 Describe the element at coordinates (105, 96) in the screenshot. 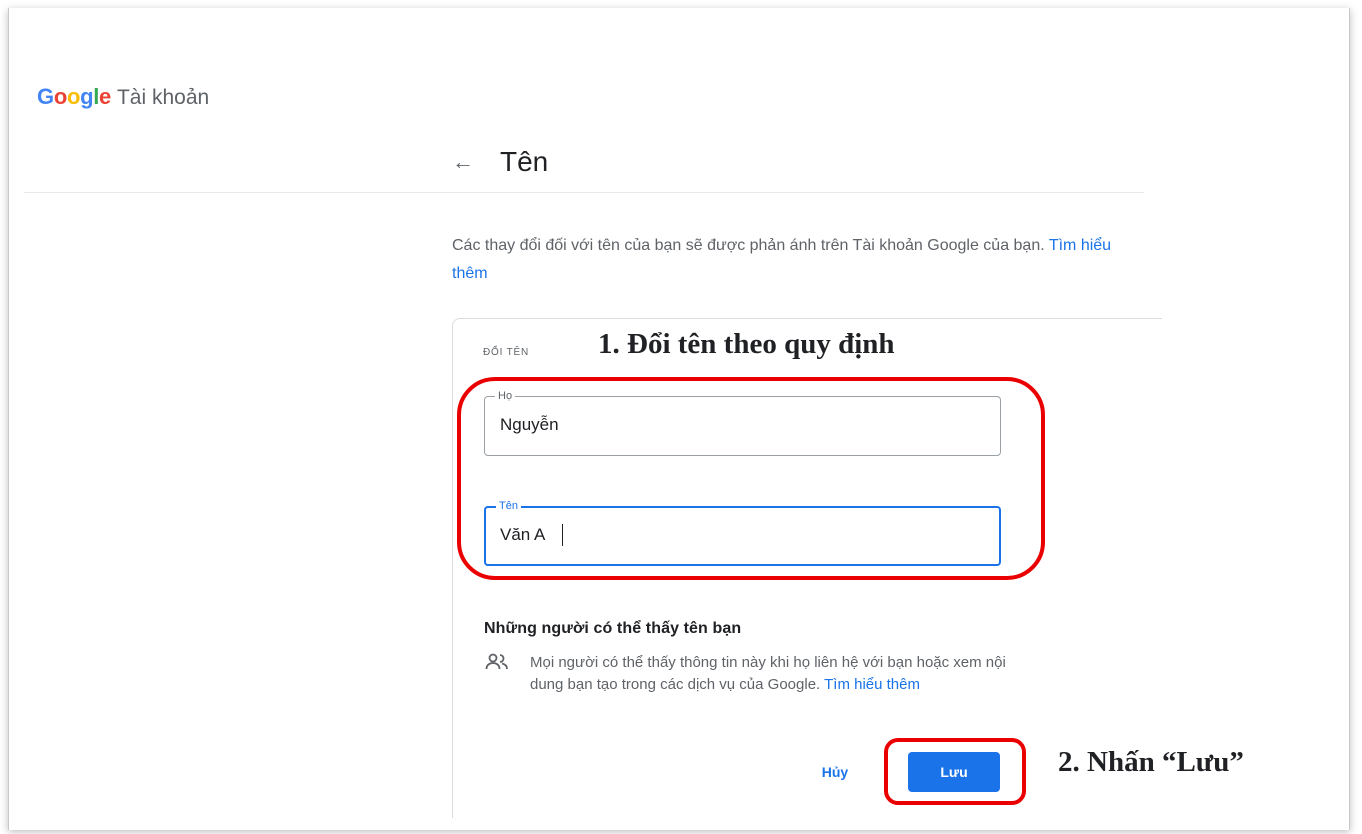

I see `logo-letter: e` at that location.